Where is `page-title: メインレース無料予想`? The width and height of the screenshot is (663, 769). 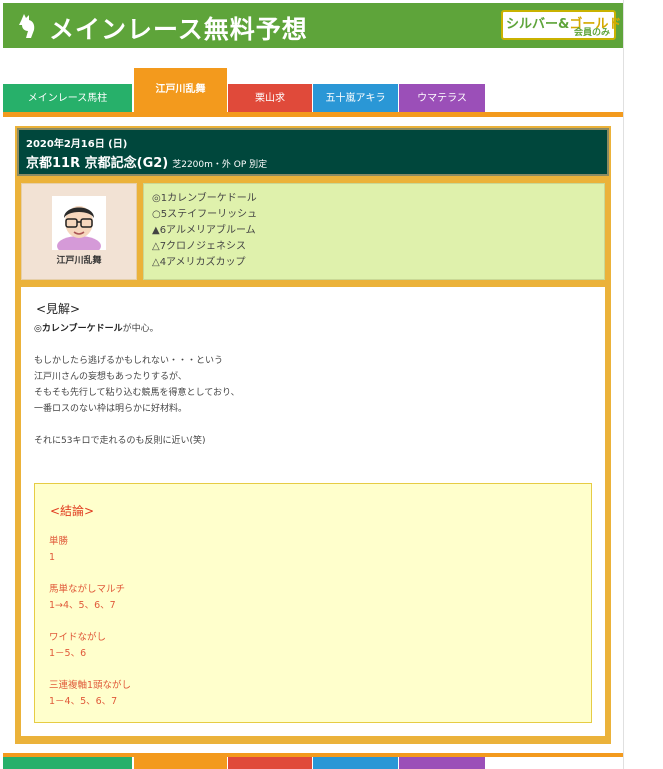 page-title: メインレース無料予想 is located at coordinates (178, 29).